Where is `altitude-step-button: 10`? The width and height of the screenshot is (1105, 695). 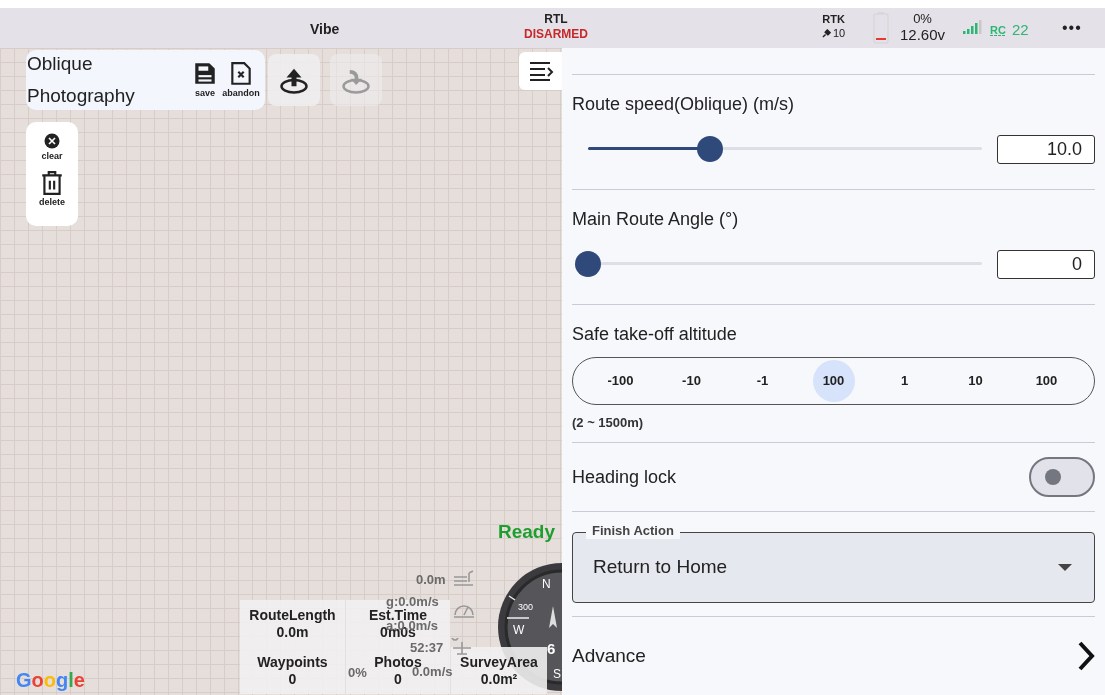
altitude-step-button: 10 is located at coordinates (975, 381).